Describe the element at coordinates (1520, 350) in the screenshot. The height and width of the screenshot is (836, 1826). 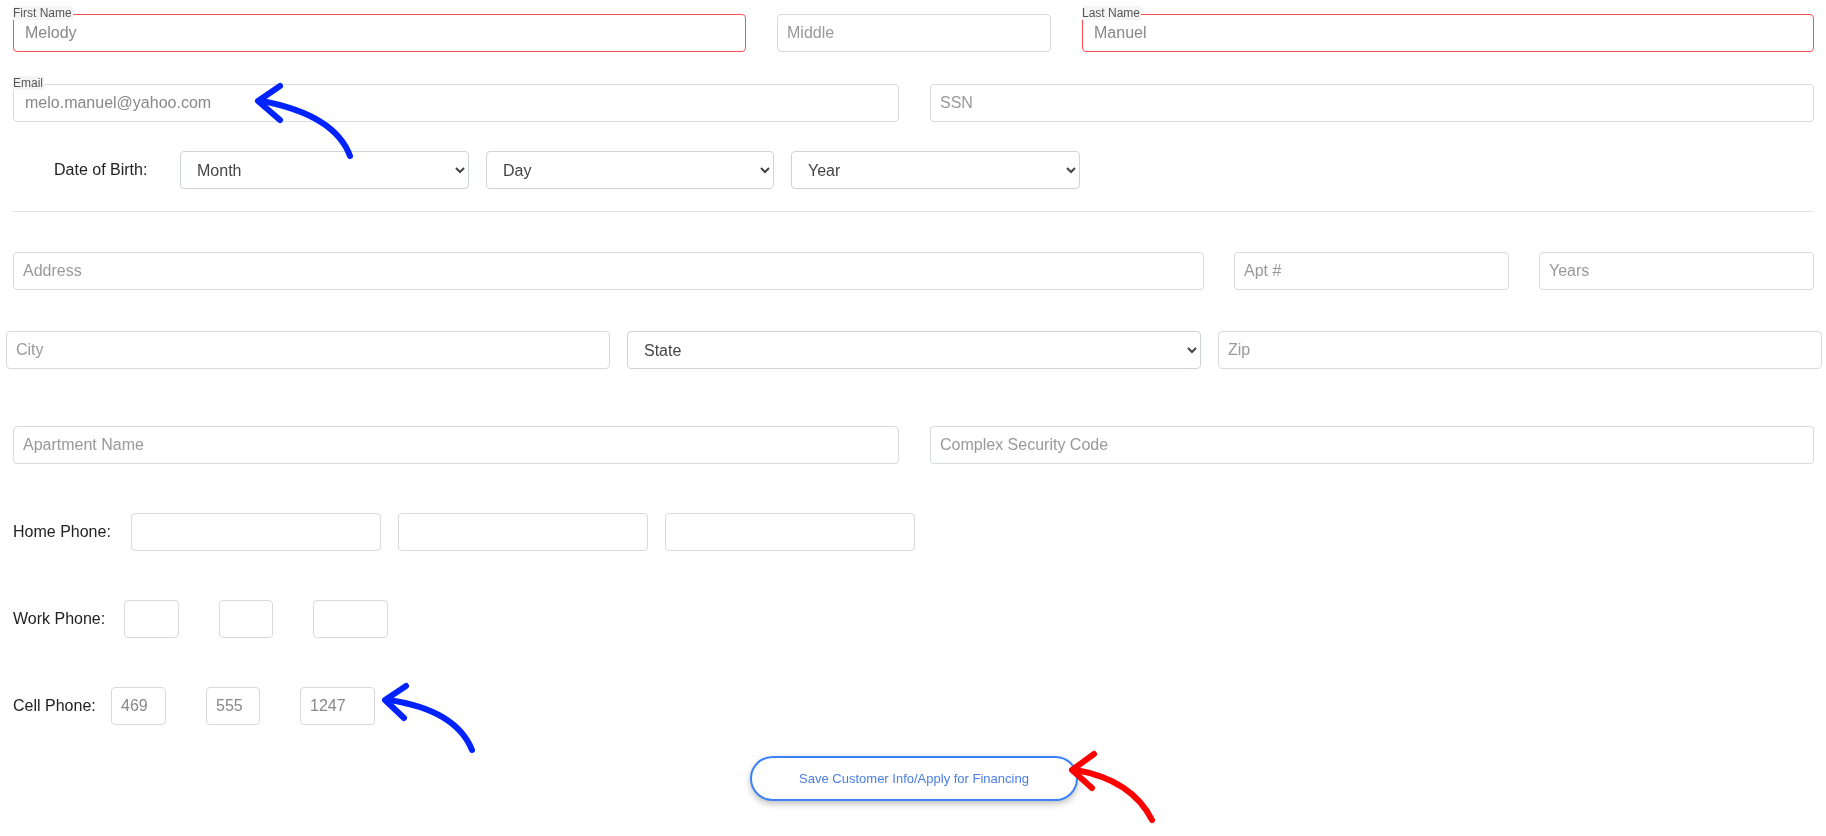
I see `input-field: Zip` at that location.